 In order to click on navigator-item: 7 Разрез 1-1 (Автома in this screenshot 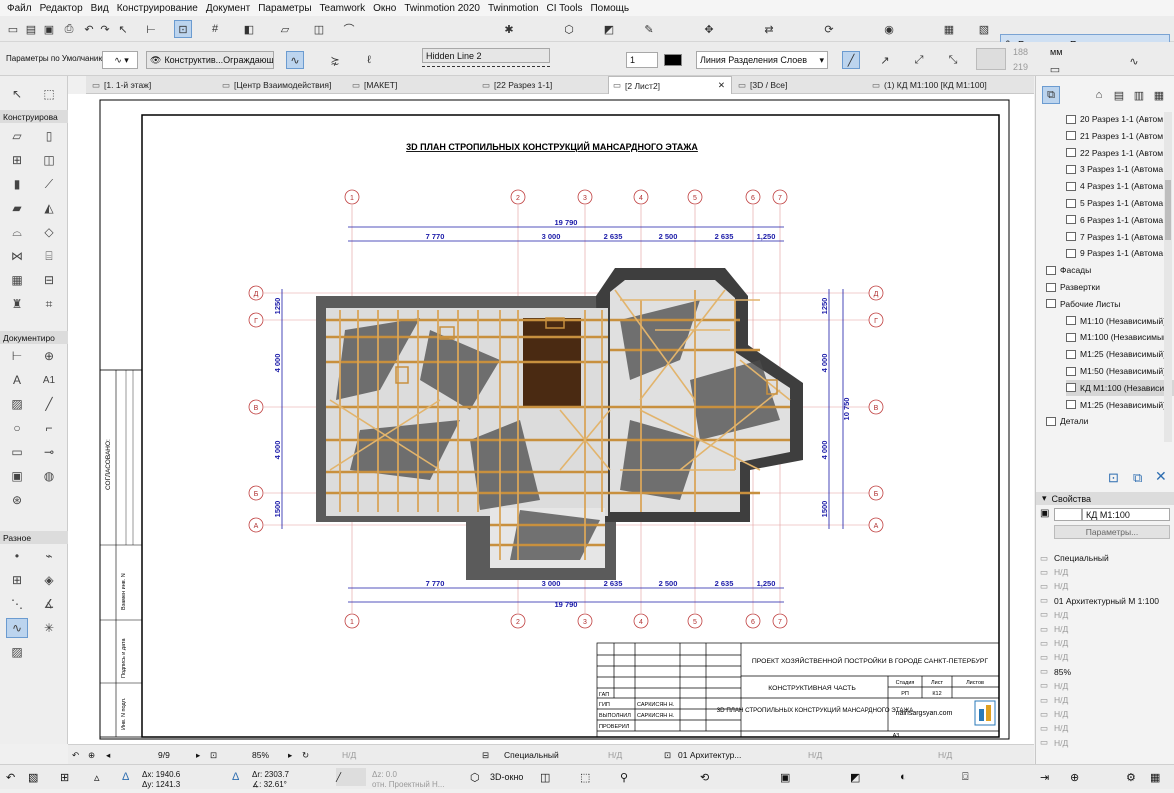, I will do `click(1120, 237)`.